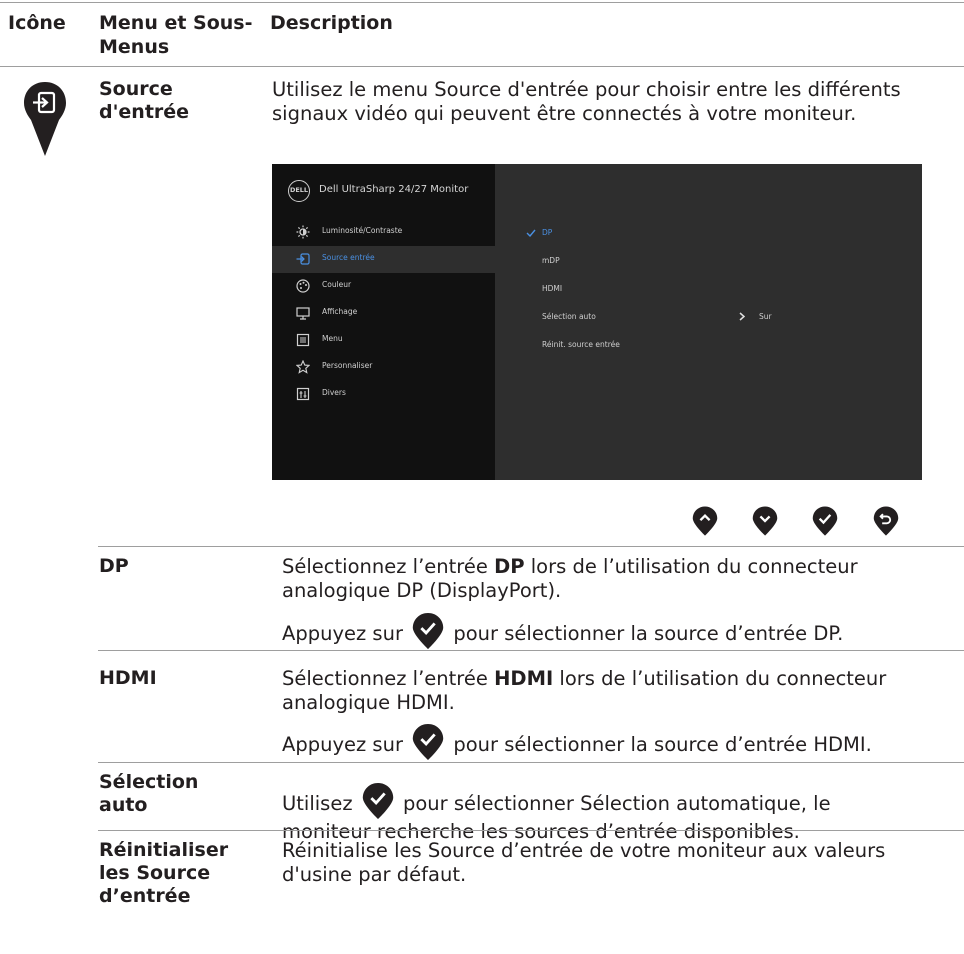  I want to click on osd-menu-item-brightness: Luminosité/Contraste, so click(383, 232).